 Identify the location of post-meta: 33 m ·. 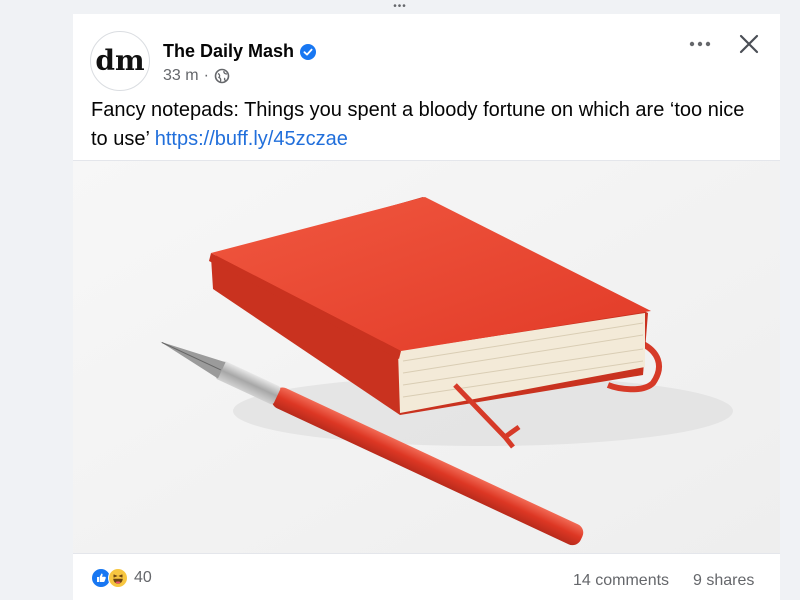
(196, 76).